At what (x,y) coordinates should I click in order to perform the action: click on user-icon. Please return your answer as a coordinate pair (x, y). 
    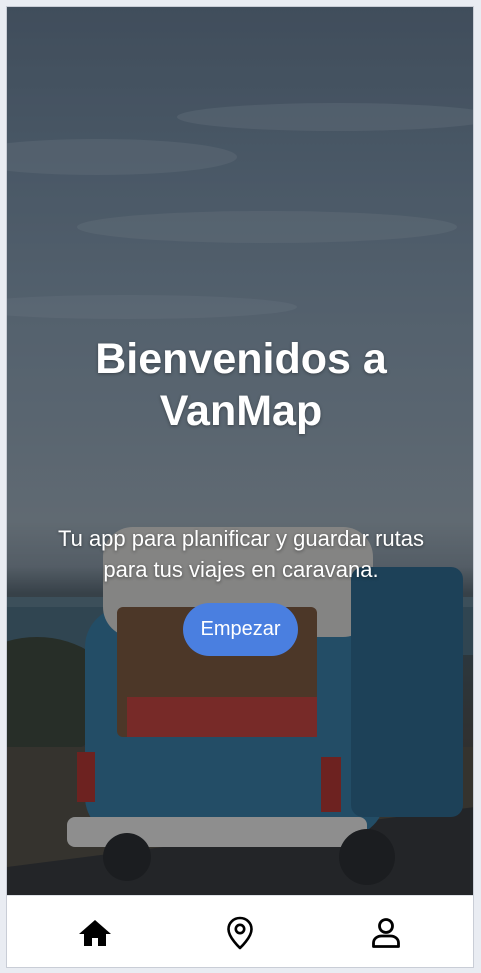
    Looking at the image, I should click on (386, 933).